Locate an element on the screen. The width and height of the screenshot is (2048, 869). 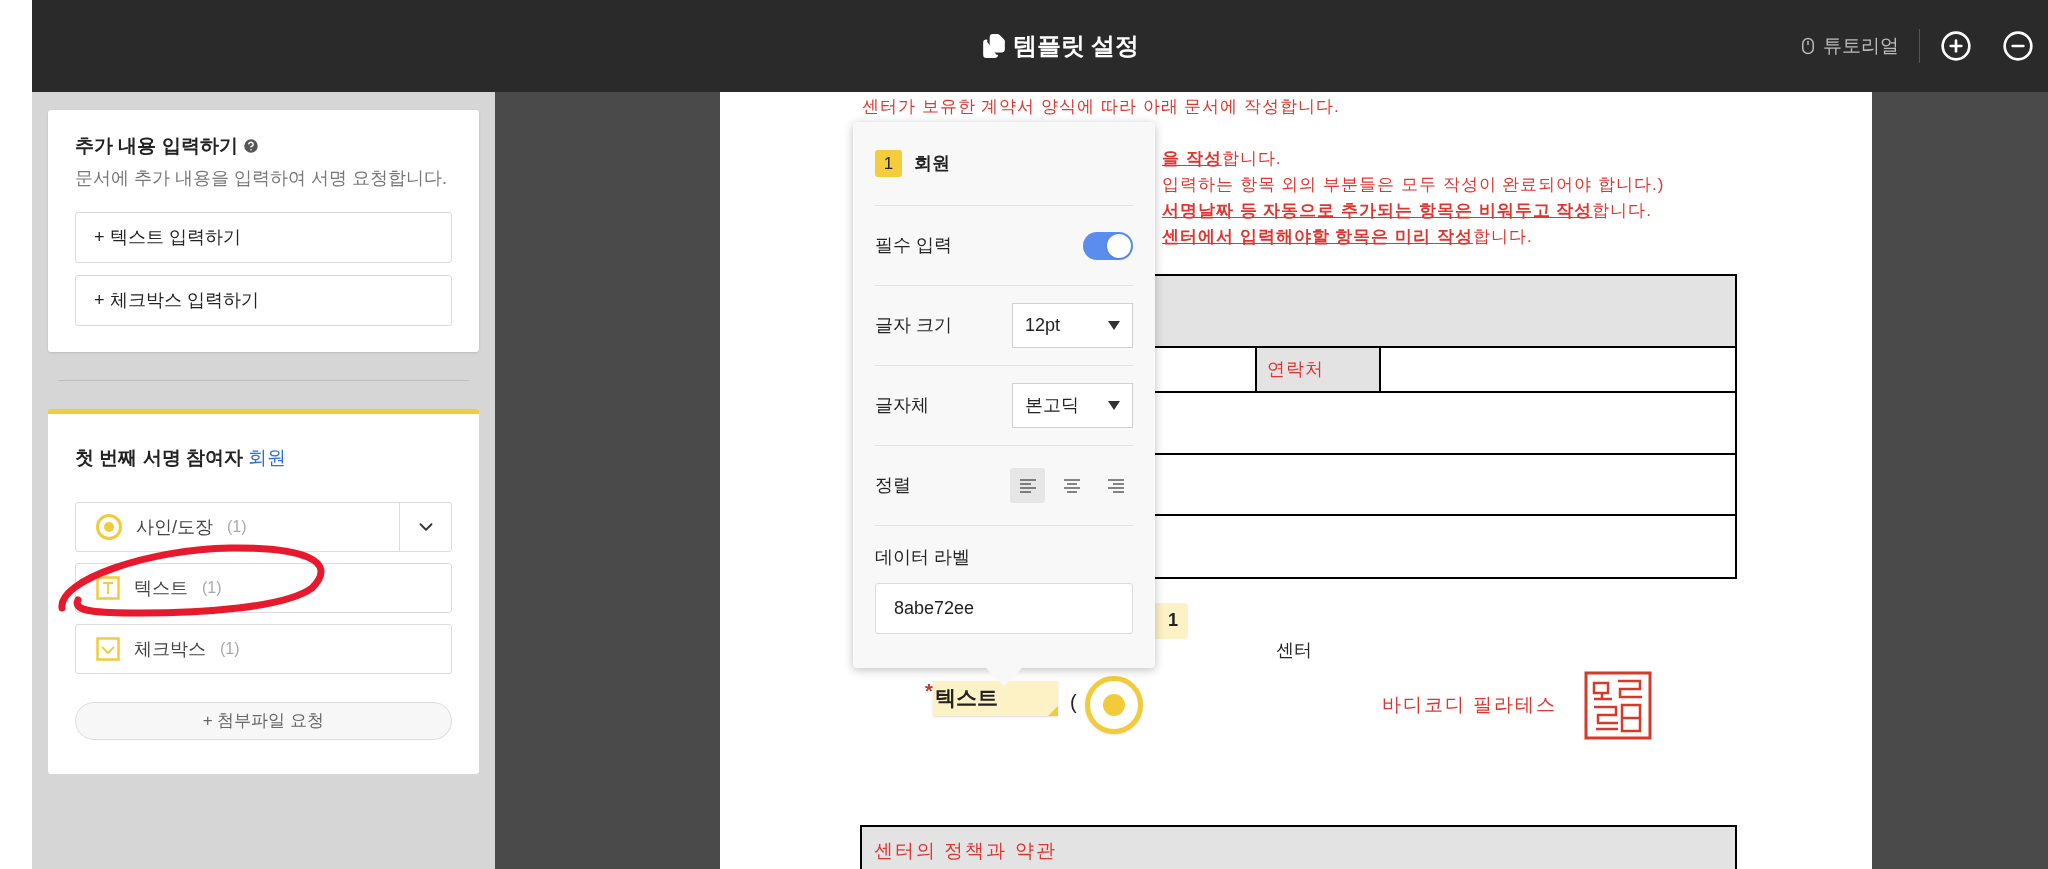
signature-marker is located at coordinates (1114, 704).